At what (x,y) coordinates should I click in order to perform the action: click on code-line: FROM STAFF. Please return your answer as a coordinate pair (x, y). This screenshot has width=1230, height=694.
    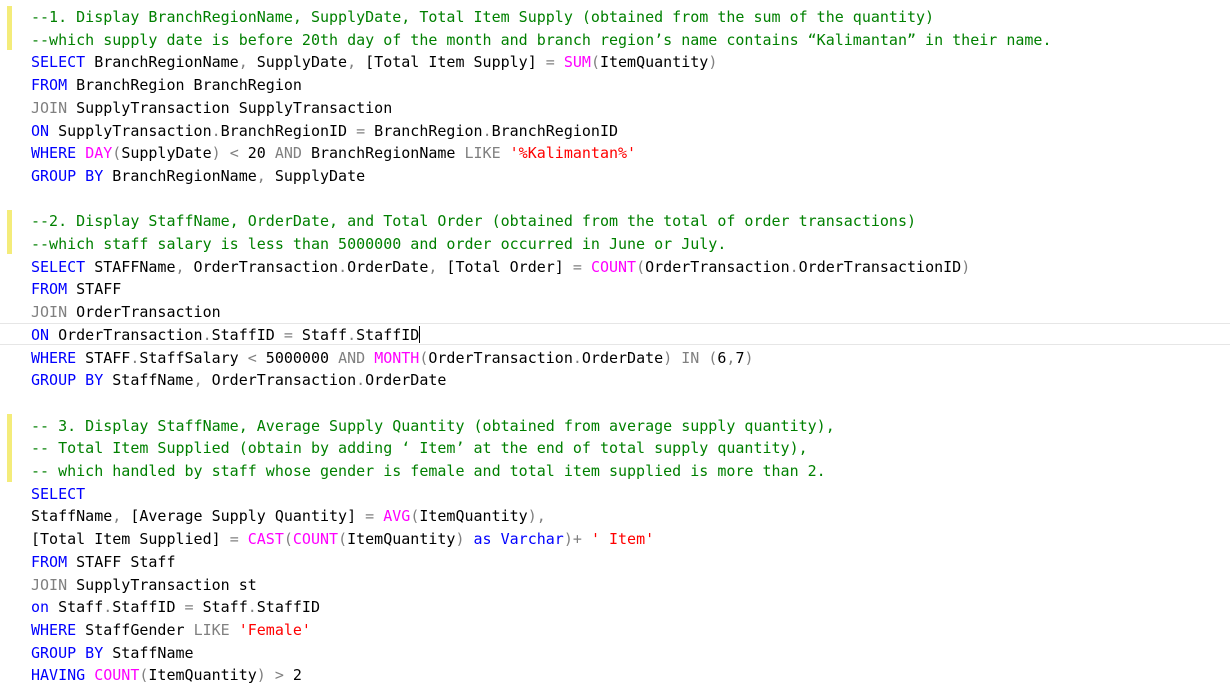
    Looking at the image, I should click on (76, 289).